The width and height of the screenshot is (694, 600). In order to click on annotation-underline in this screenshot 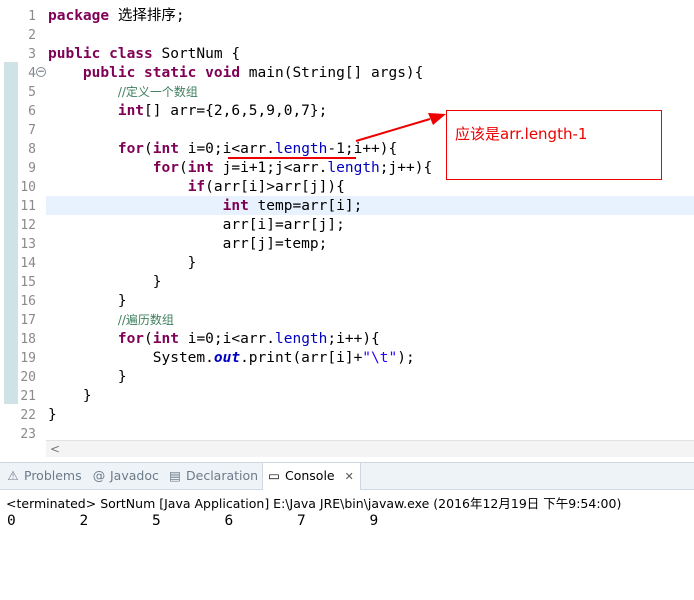, I will do `click(292, 158)`.